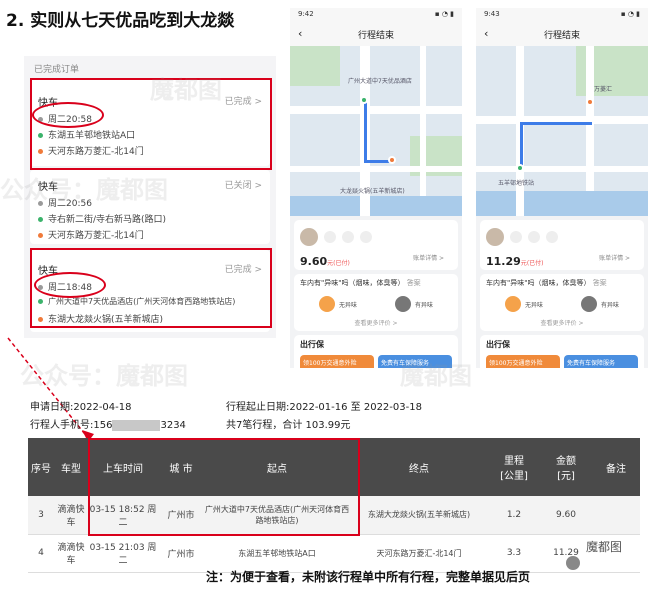 The height and width of the screenshot is (594, 660). I want to click on connector-arrow, so click(50, 389).